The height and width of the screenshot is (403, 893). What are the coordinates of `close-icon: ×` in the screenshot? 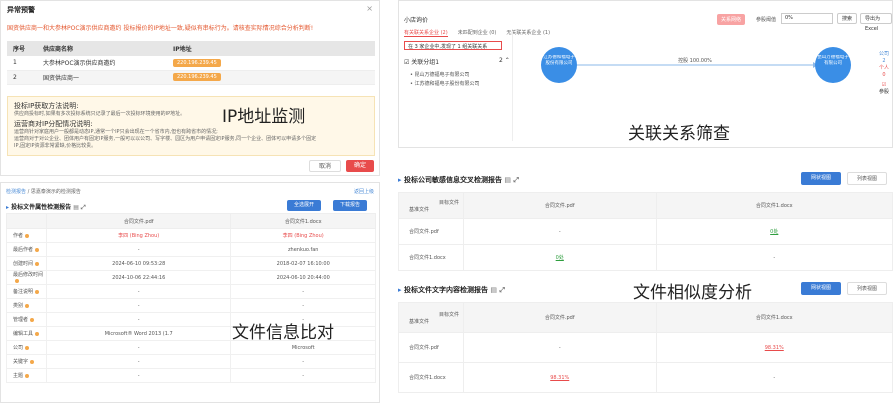 It's located at (369, 8).